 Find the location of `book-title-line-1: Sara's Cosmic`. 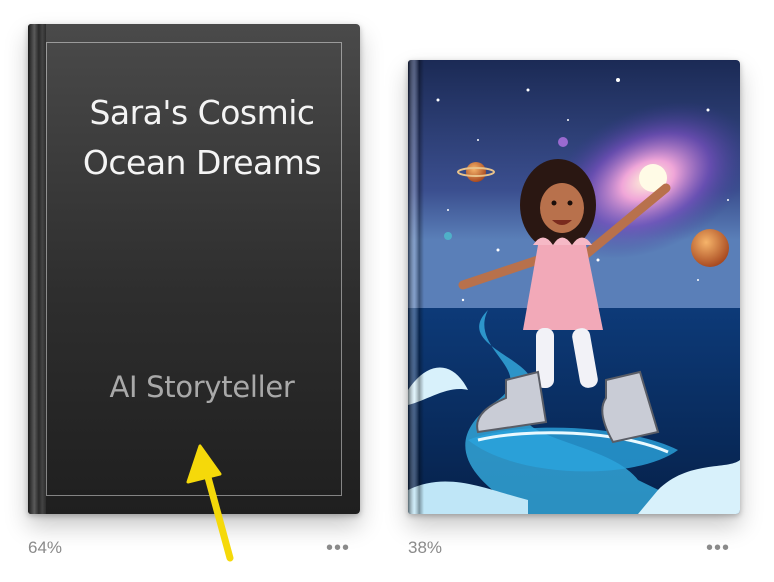

book-title-line-1: Sara's Cosmic is located at coordinates (202, 112).